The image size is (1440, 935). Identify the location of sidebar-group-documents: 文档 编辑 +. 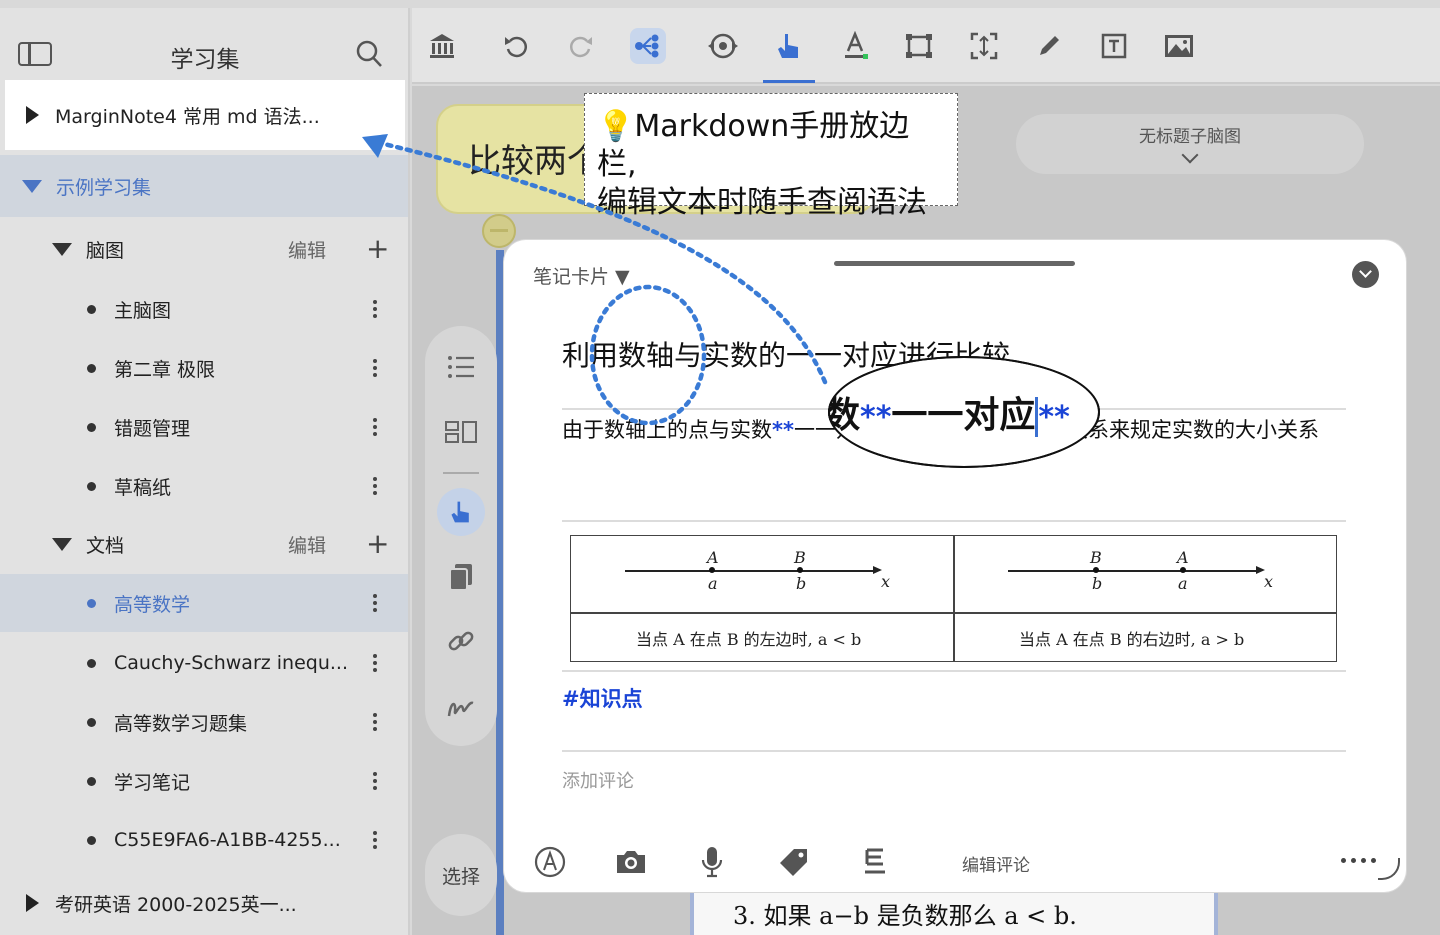
(204, 544).